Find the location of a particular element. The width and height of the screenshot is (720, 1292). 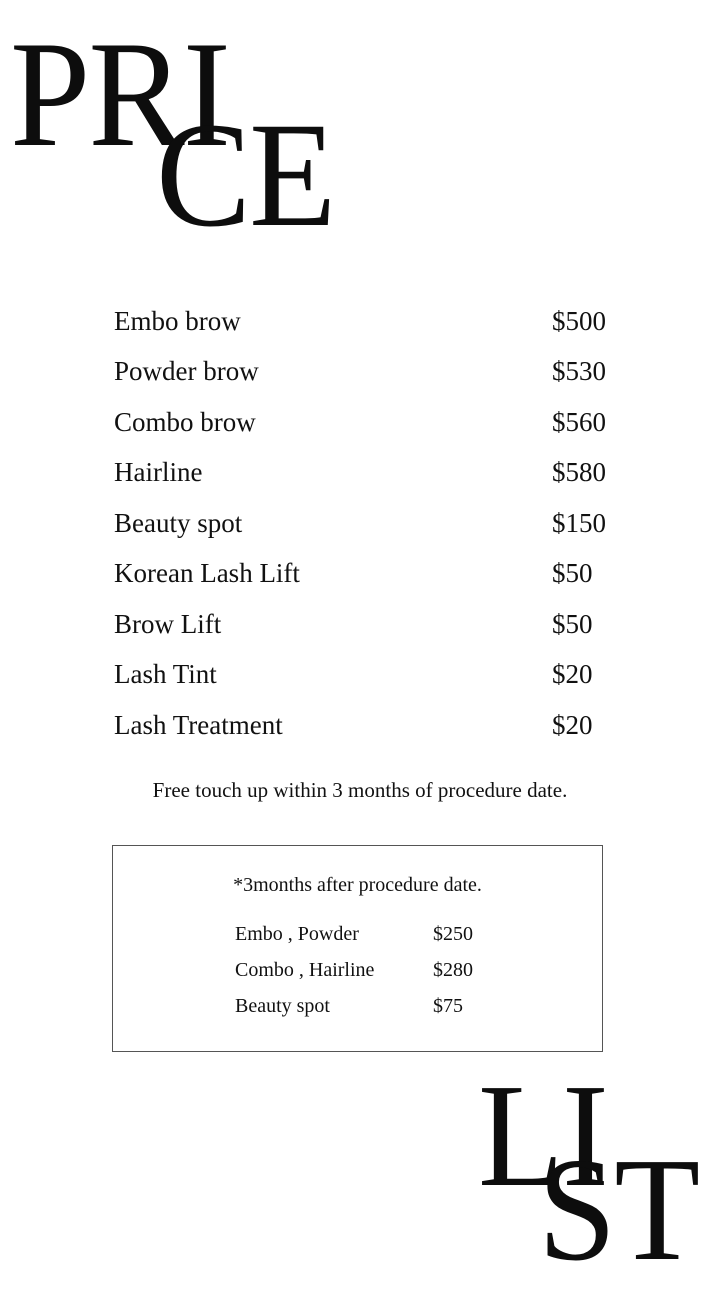

price-row: Brow Lift $50 is located at coordinates (361, 624).